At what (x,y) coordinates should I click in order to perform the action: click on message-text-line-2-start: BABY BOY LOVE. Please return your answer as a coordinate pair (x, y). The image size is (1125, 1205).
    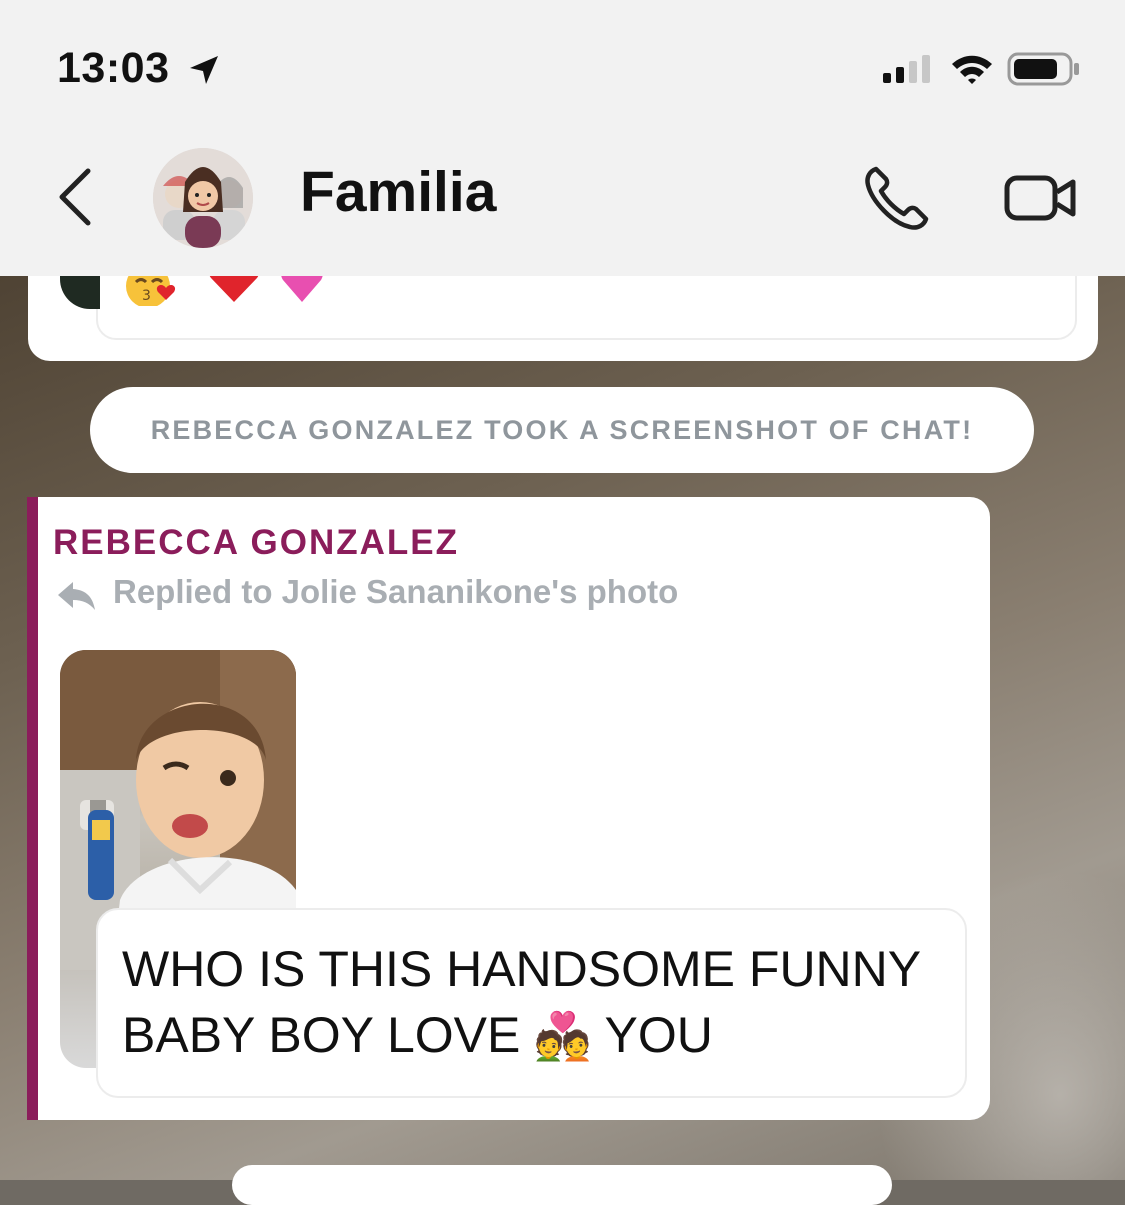
    Looking at the image, I should click on (328, 1035).